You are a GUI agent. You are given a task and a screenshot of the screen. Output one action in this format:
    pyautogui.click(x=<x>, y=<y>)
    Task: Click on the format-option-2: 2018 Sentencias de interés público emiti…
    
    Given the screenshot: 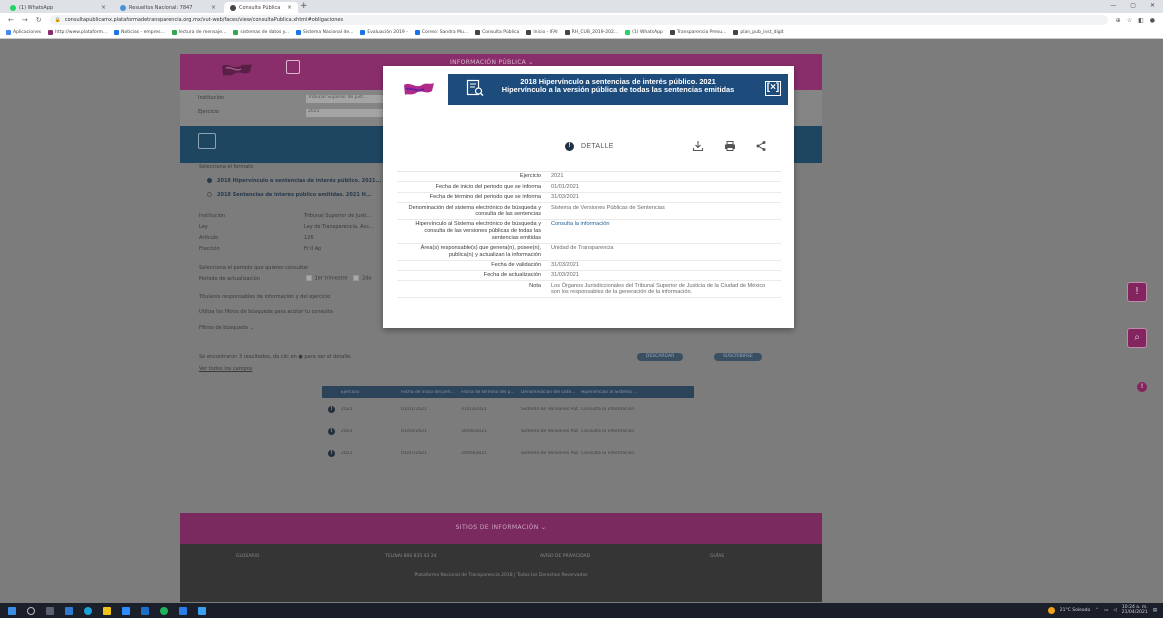 What is the action you would take?
    pyautogui.click(x=289, y=195)
    